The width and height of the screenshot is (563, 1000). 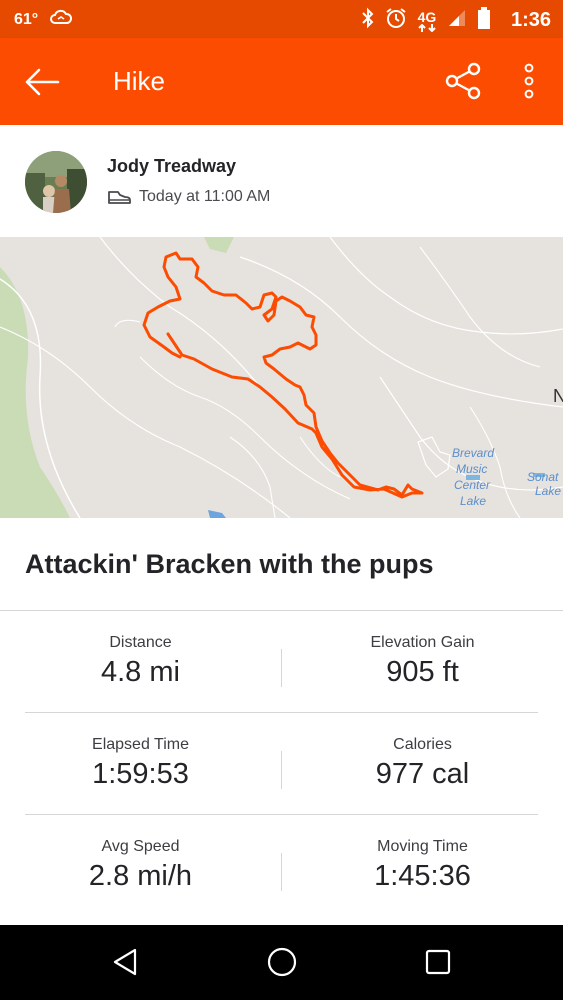 I want to click on nav-back-button, so click(x=125, y=962).